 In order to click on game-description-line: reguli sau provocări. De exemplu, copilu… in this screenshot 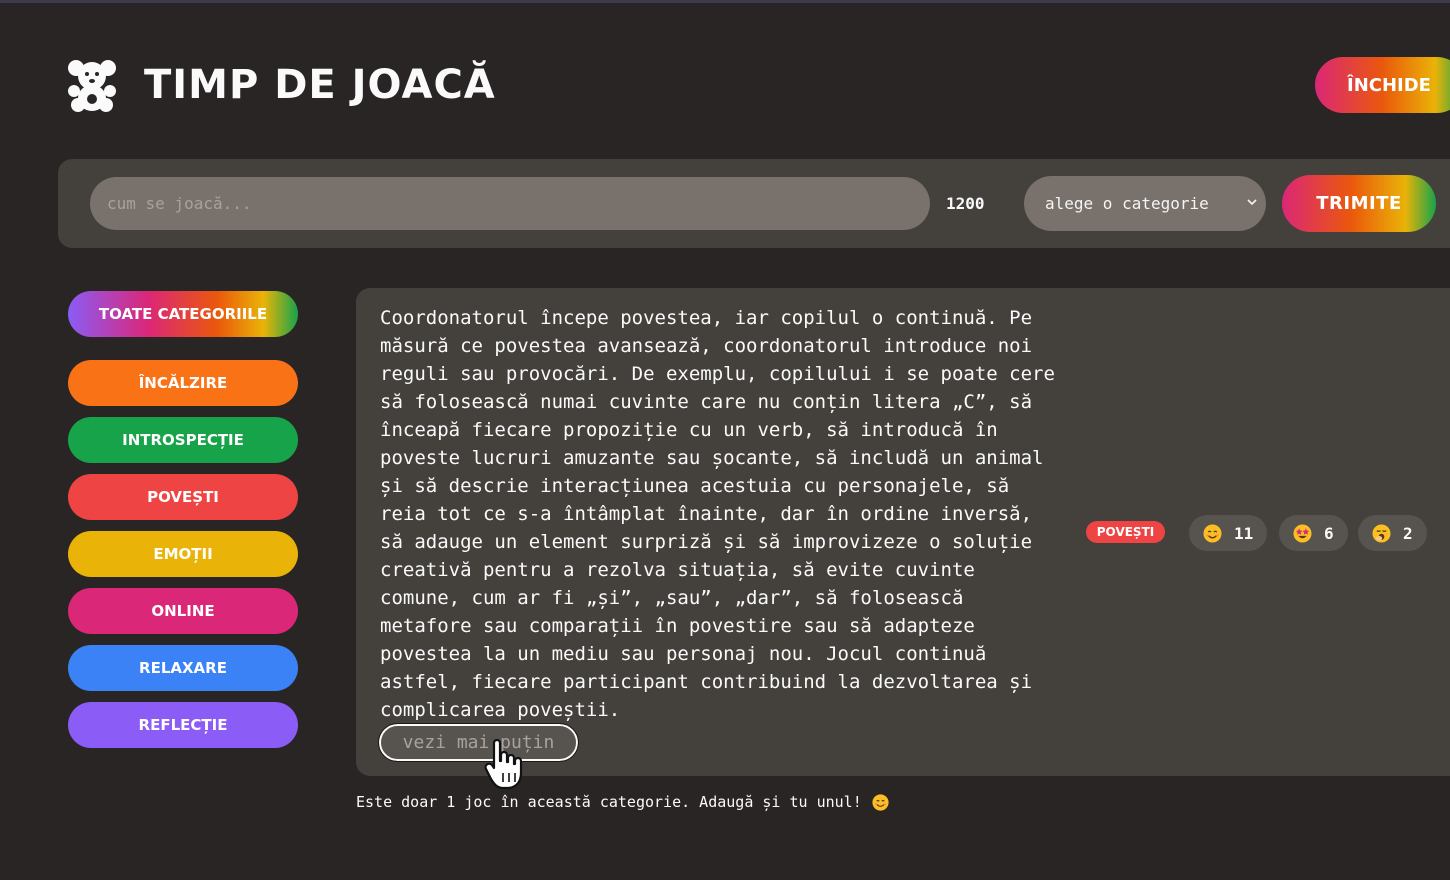, I will do `click(717, 374)`.